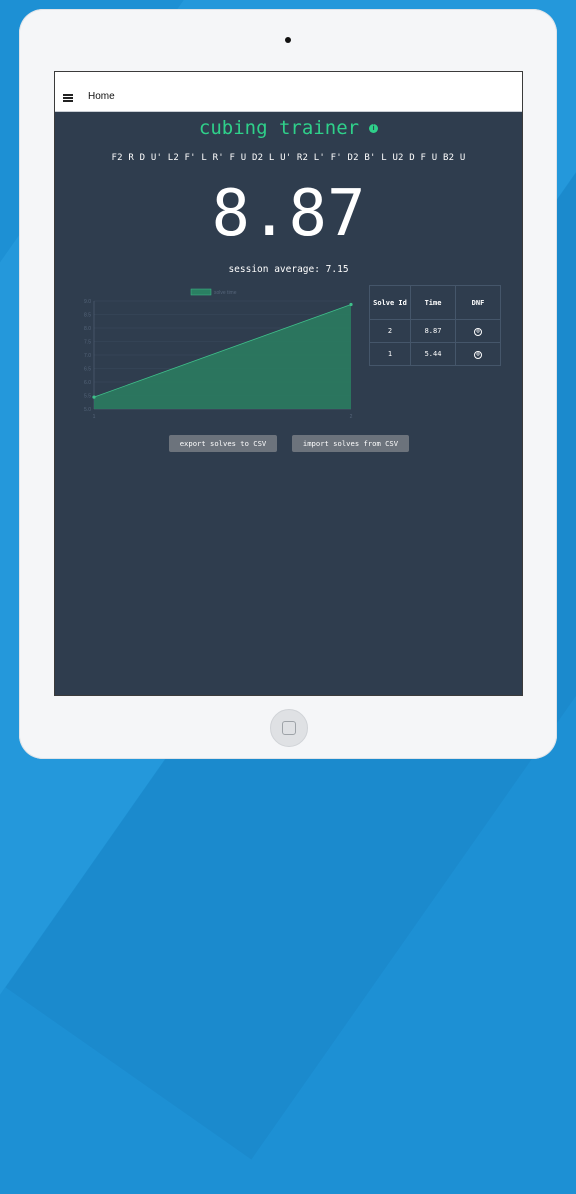  I want to click on header-solve-id: Solve Id, so click(390, 302).